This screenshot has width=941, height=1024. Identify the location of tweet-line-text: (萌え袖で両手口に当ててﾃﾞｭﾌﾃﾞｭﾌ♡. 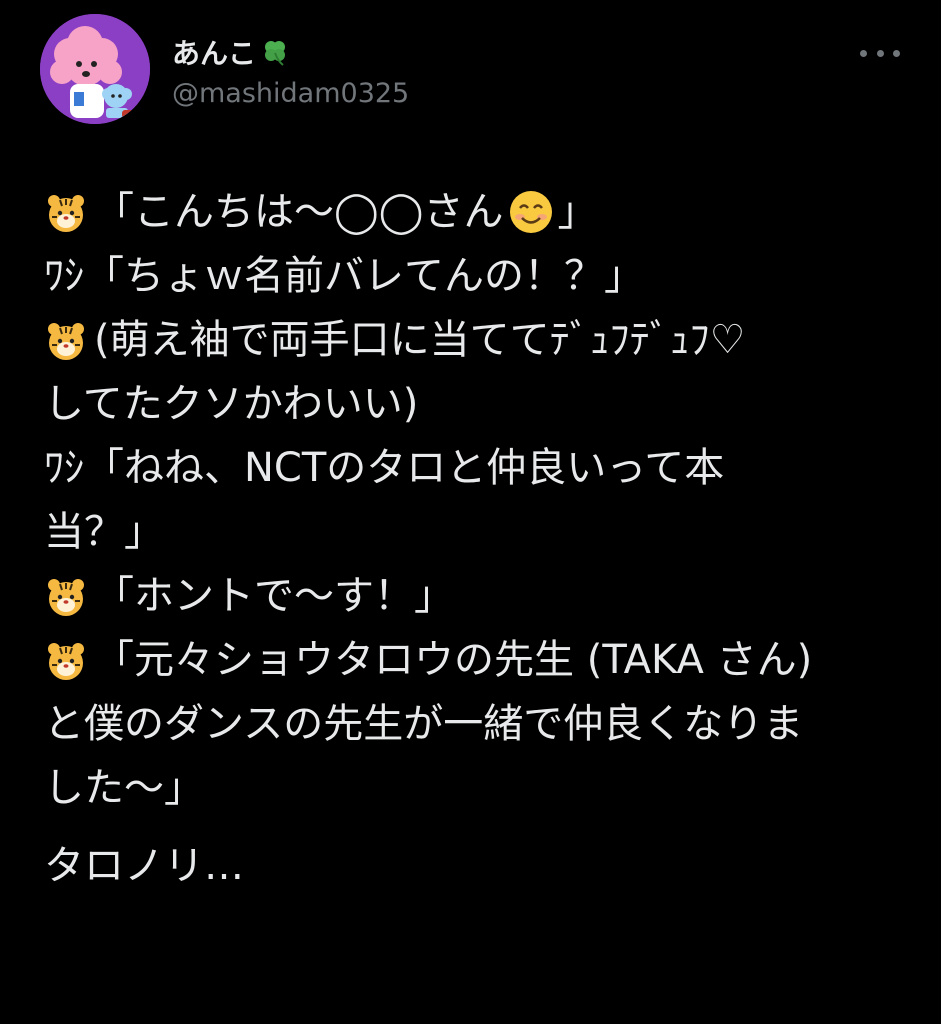
(420, 340).